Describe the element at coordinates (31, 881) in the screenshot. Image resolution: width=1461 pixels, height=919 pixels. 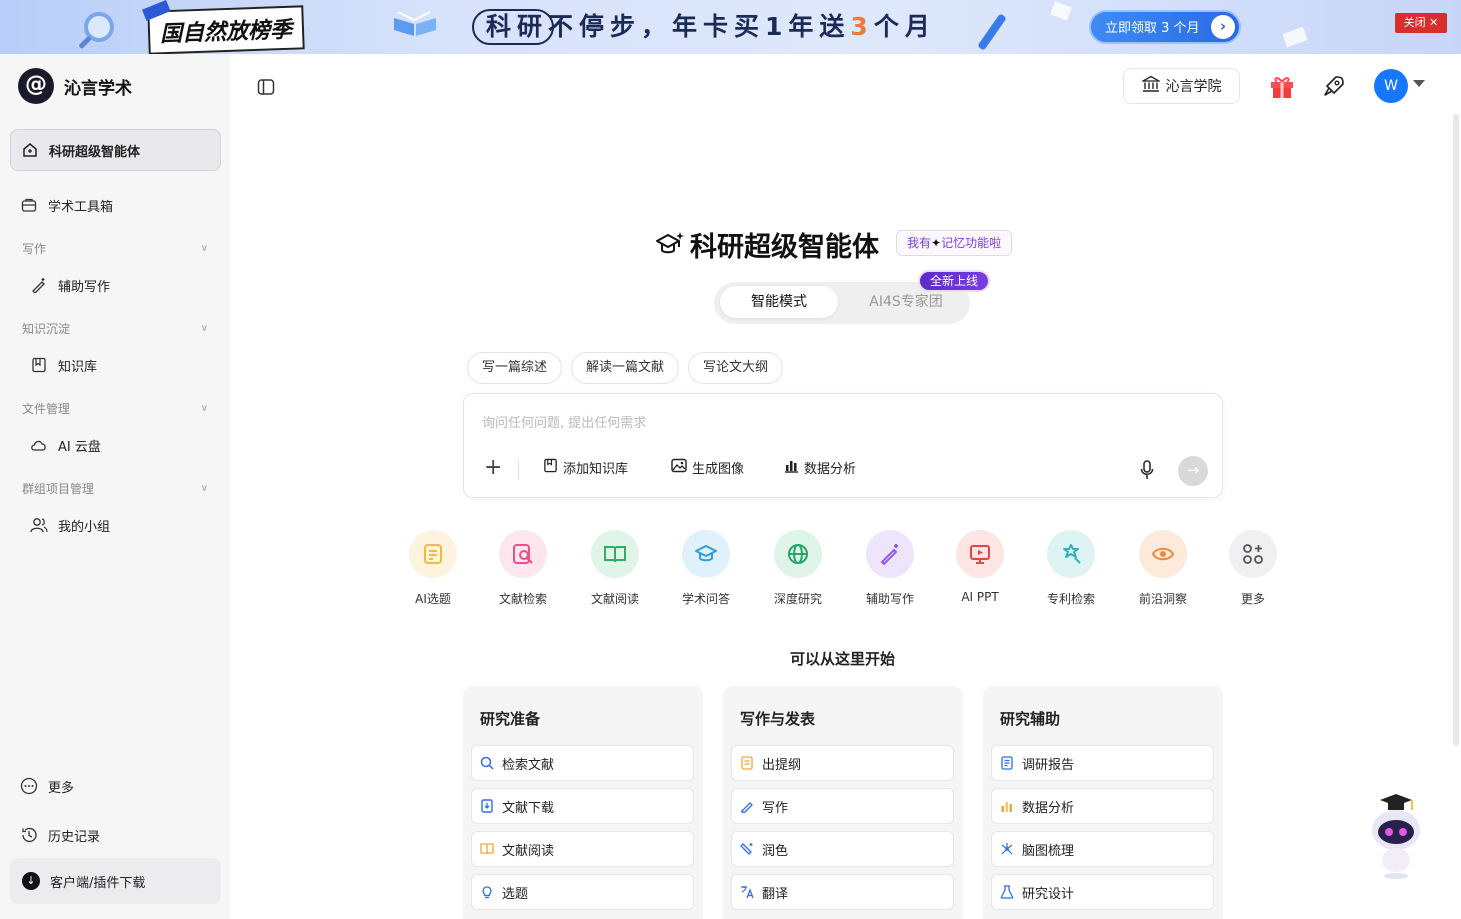
I see `download-icon: ↓` at that location.